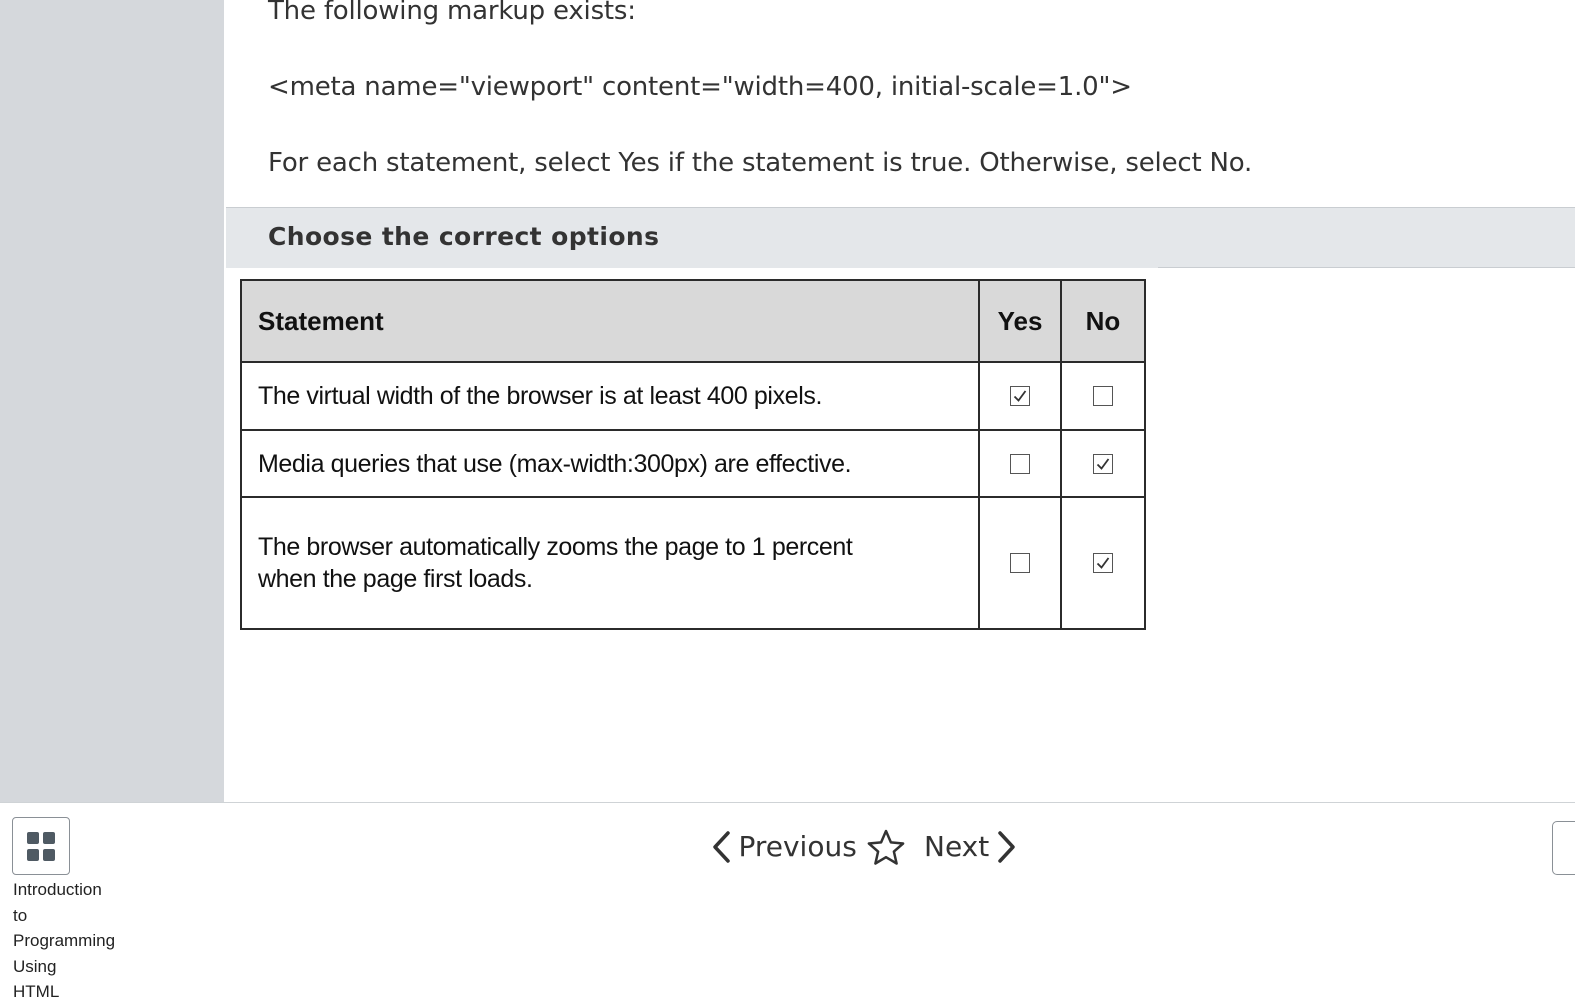 The image size is (1575, 1005). I want to click on previous-button: Previous, so click(782, 847).